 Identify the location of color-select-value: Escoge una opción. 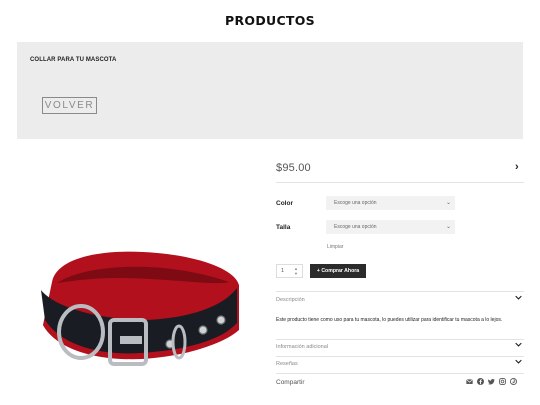
(355, 203).